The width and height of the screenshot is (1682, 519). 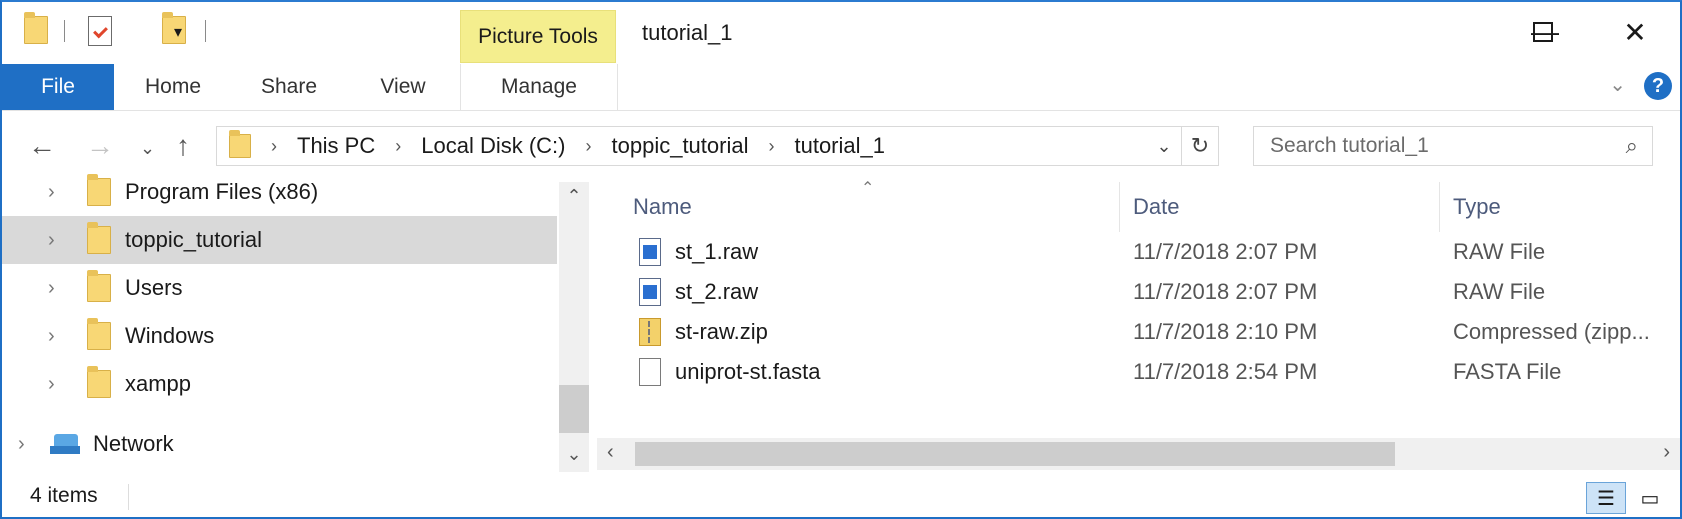 What do you see at coordinates (279, 240) in the screenshot?
I see `tree-item-toppic-tutorial: › toppic_tutorial` at bounding box center [279, 240].